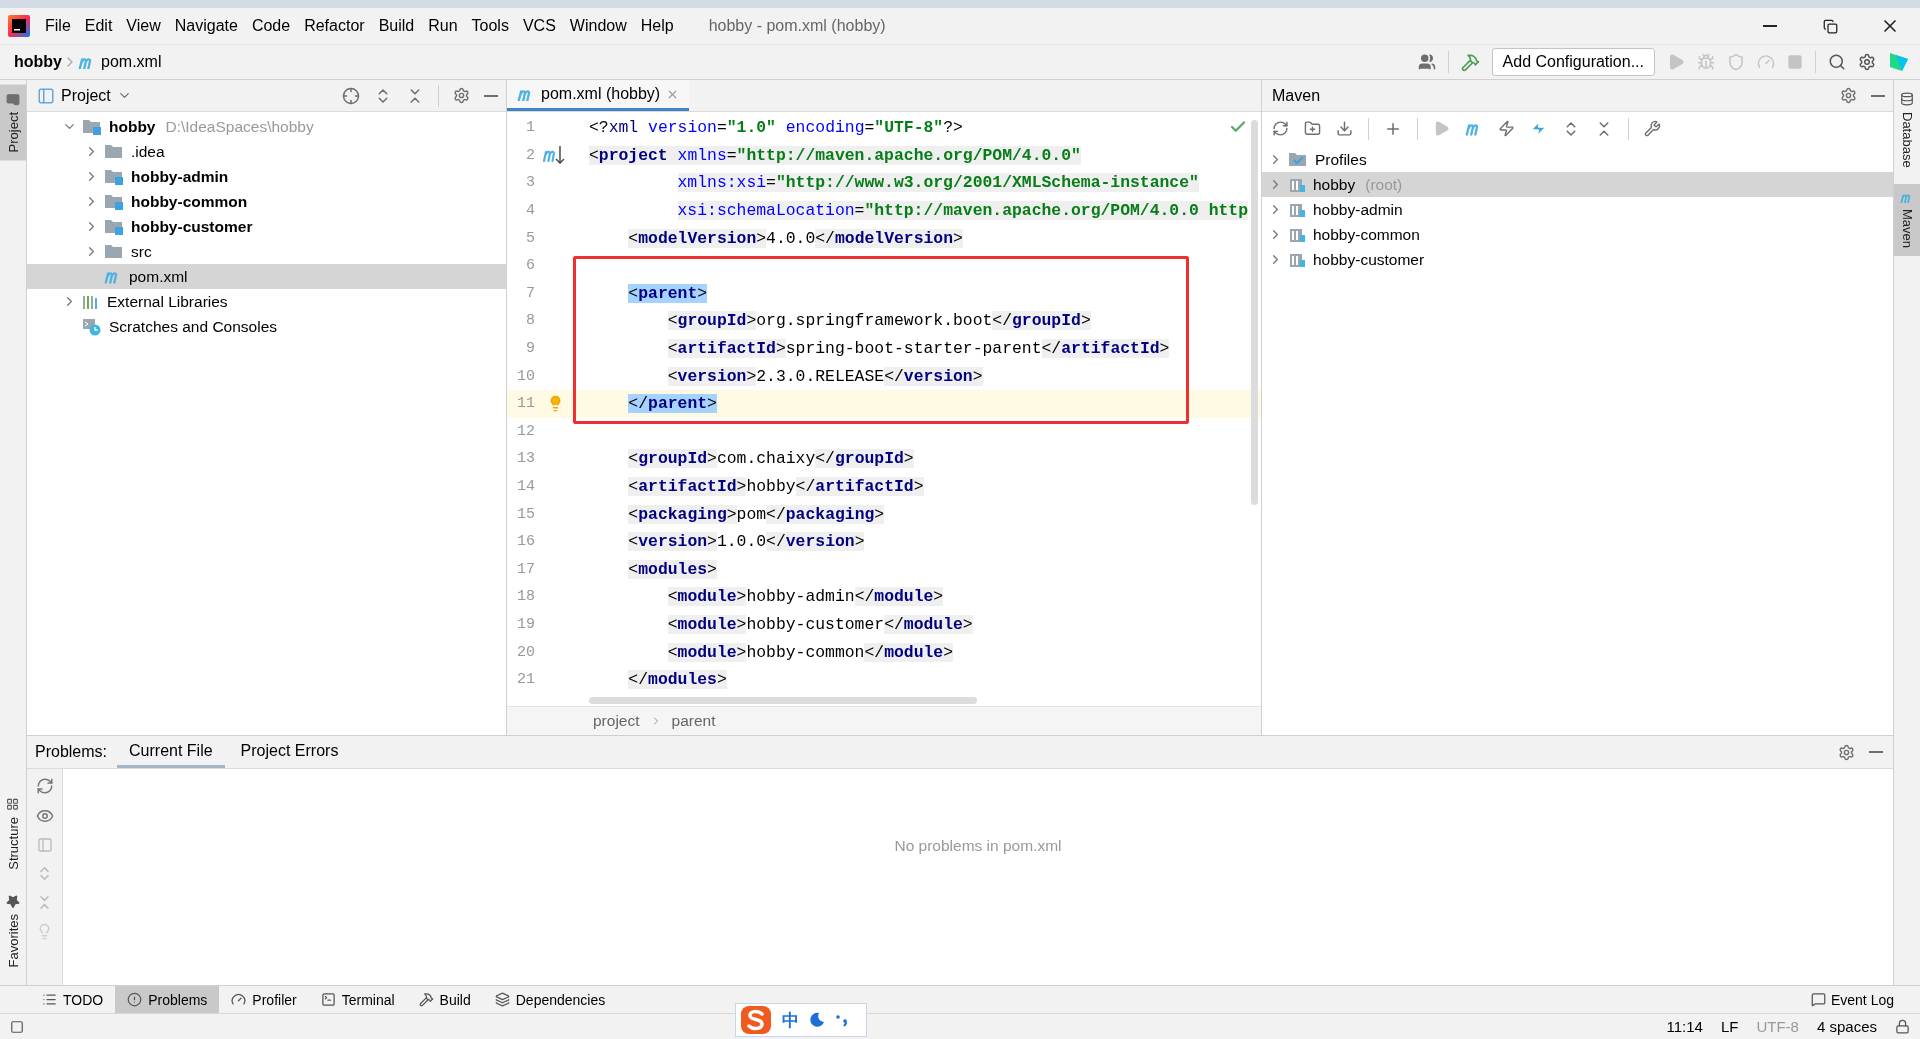  I want to click on panel-icon, so click(46, 95).